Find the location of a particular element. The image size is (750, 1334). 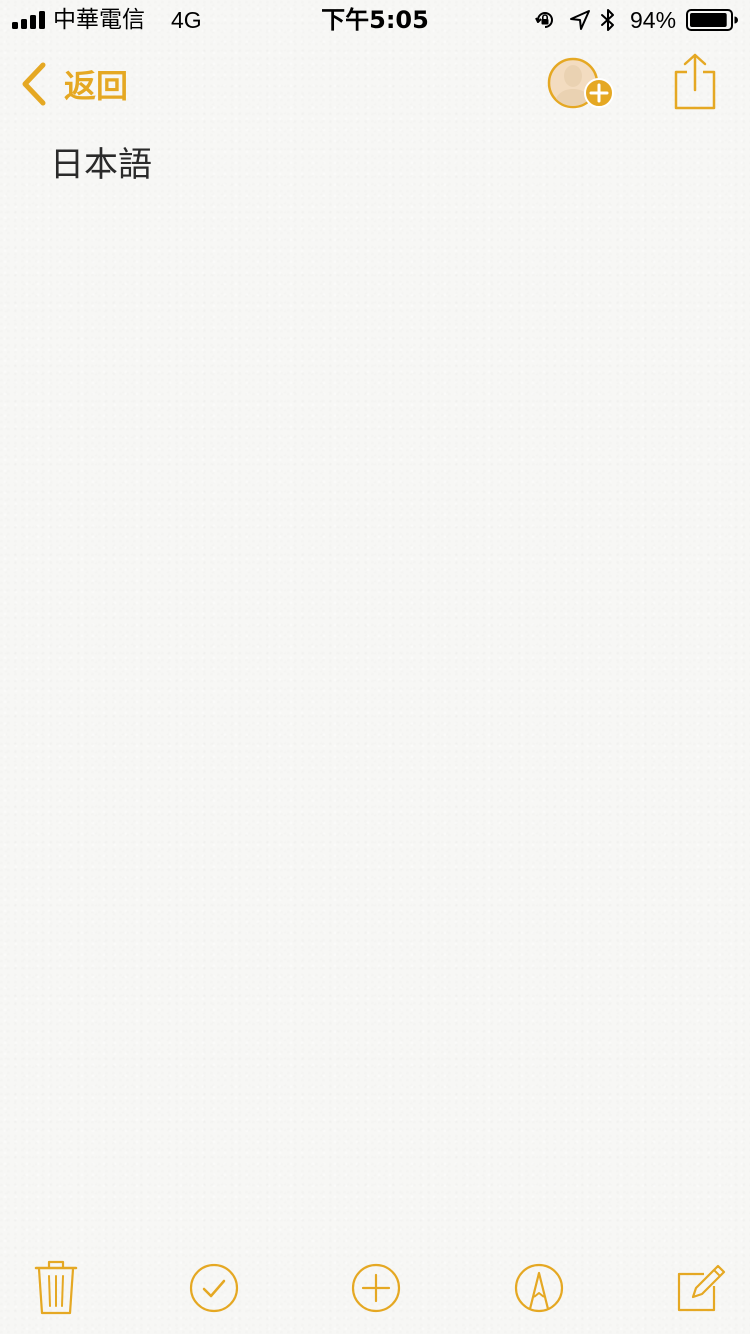

add-person-icon is located at coordinates (580, 83).